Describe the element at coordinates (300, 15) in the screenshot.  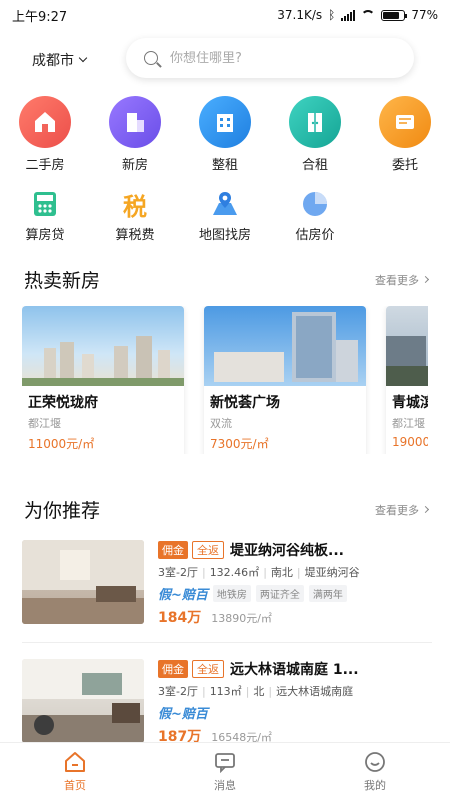
I see `network-speed: 37.1K/s` at that location.